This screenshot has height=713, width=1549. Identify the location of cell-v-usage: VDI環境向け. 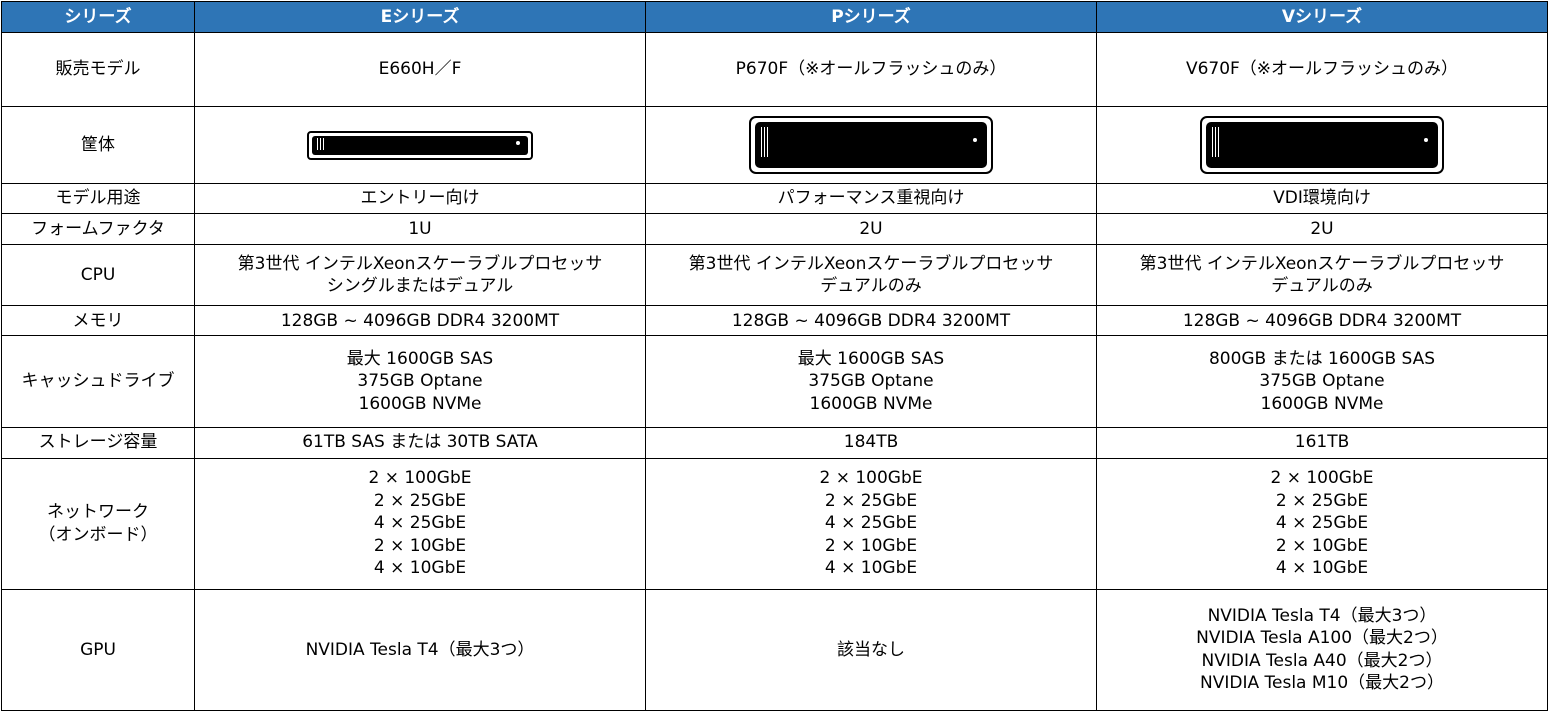
(1322, 199).